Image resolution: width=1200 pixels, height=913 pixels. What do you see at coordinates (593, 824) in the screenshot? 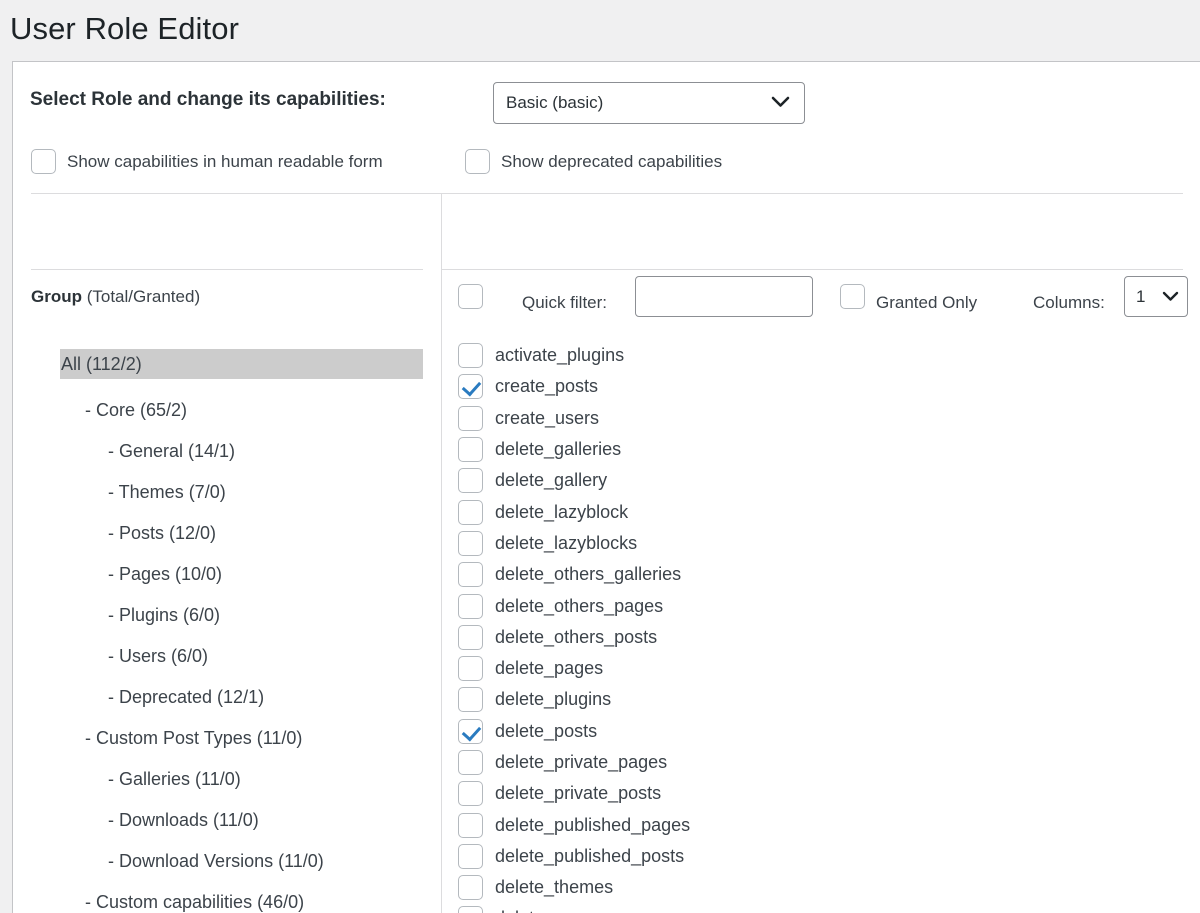
I see `capability-label: delete_published_pages` at bounding box center [593, 824].